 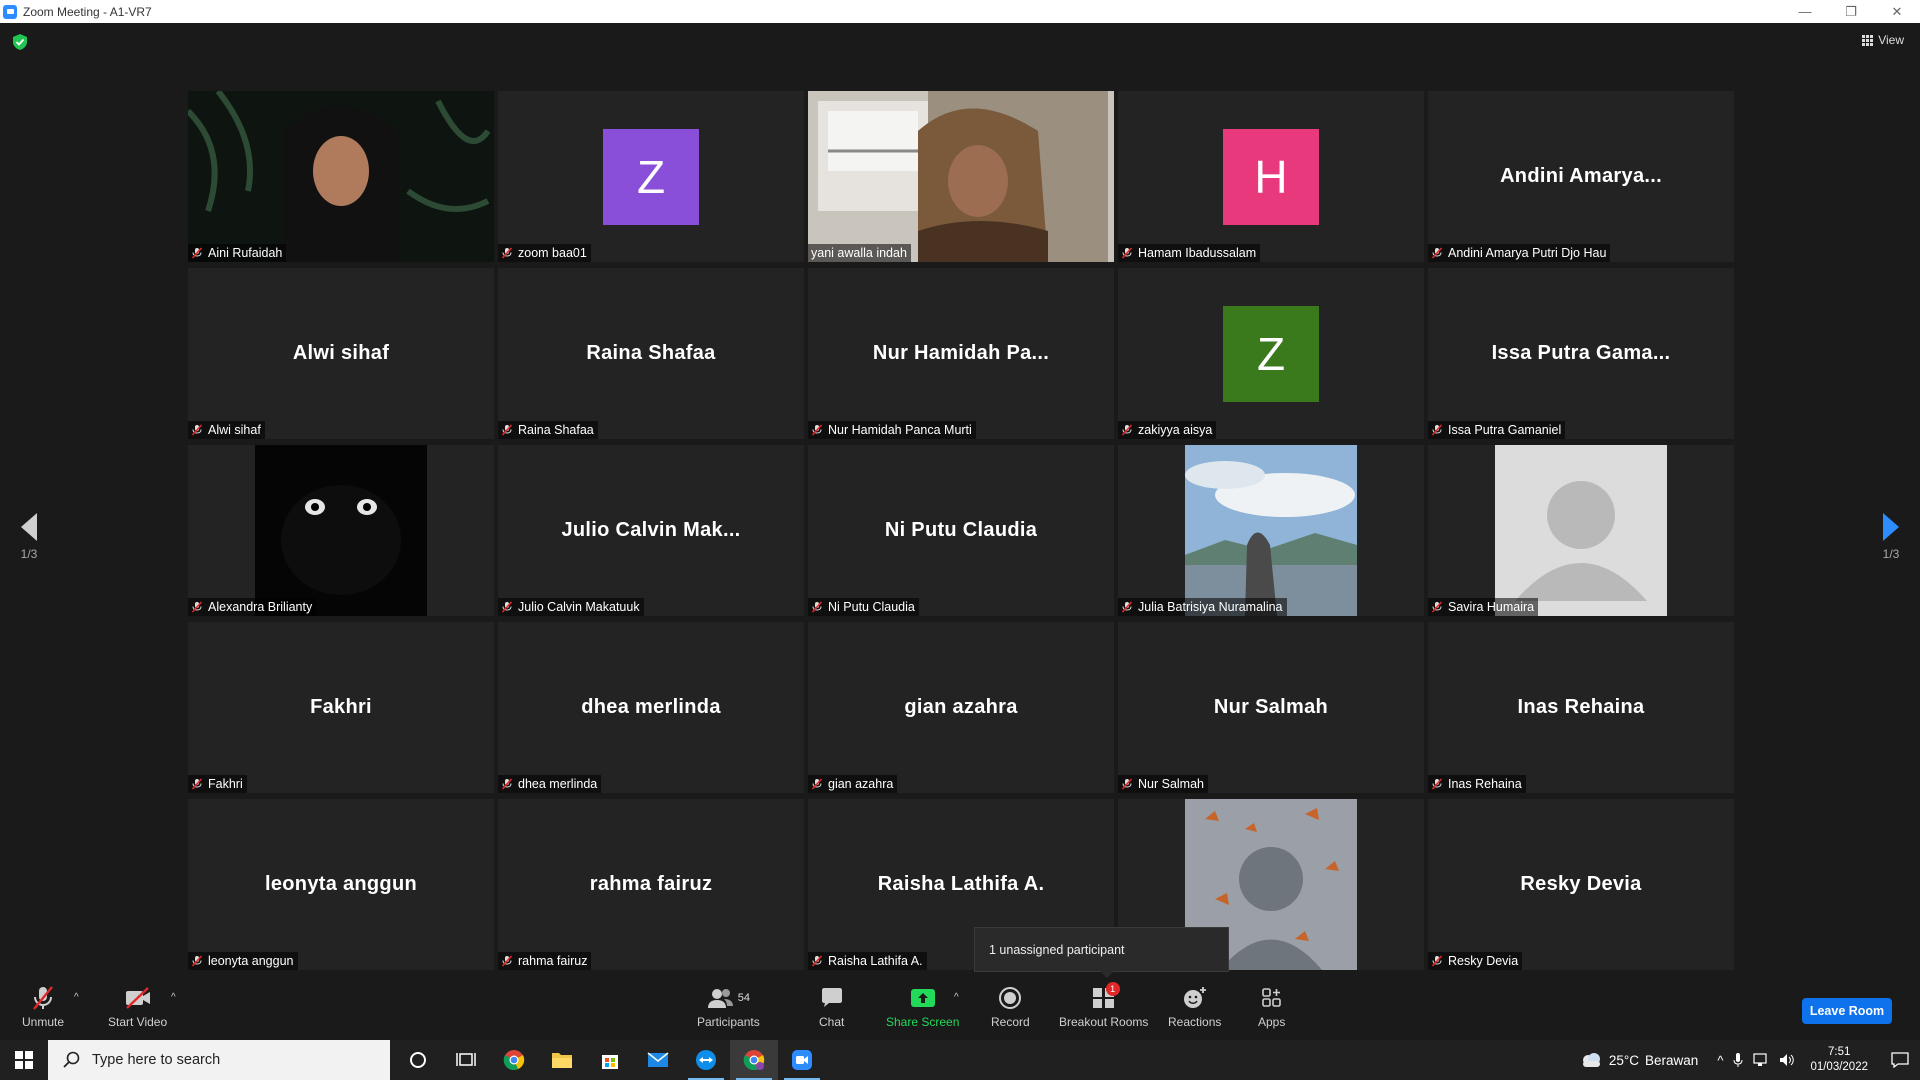 I want to click on record-button: Record, so click(x=1010, y=1006).